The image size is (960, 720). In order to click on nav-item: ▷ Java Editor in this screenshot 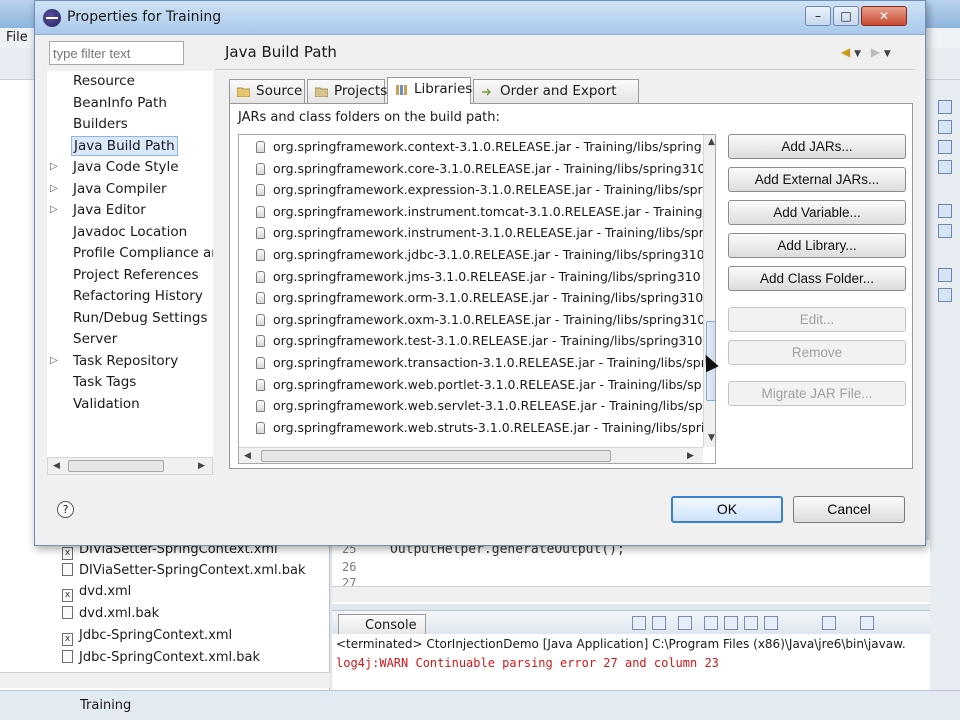, I will do `click(130, 210)`.